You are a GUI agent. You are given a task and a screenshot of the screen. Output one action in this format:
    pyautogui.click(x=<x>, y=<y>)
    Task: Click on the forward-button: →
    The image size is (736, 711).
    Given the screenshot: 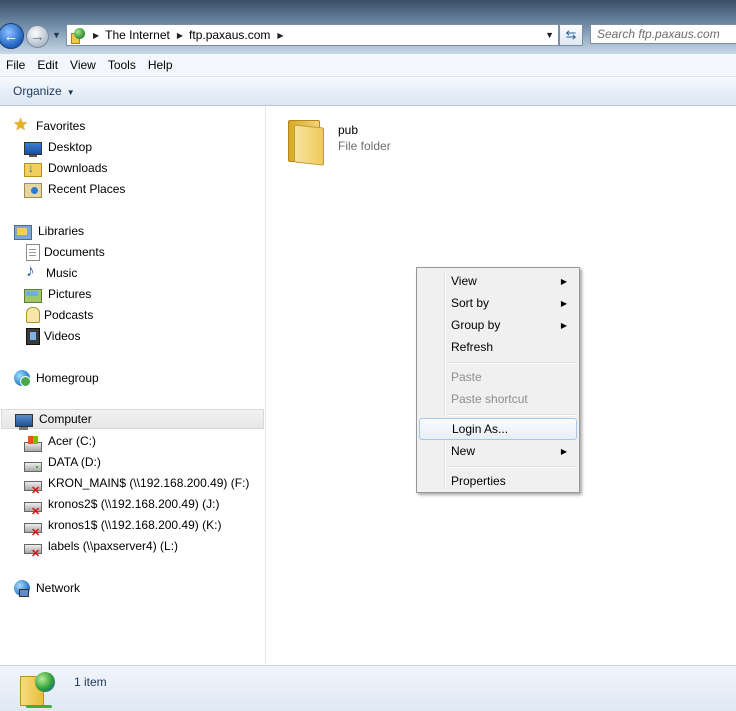 What is the action you would take?
    pyautogui.click(x=37, y=36)
    